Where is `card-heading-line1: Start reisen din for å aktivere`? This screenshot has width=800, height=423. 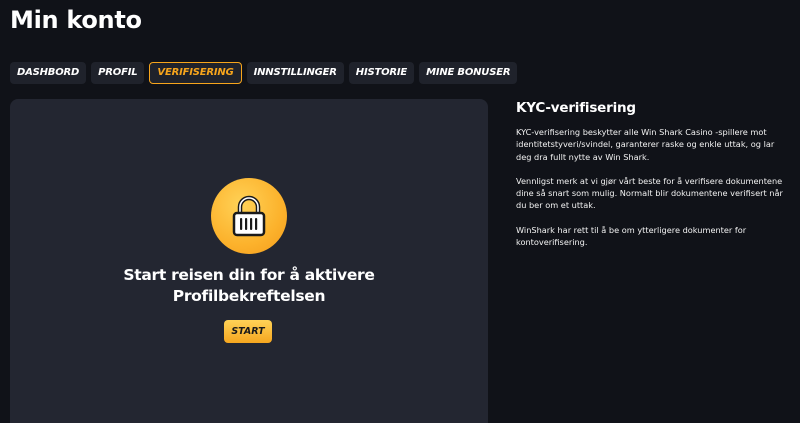 card-heading-line1: Start reisen din for å aktivere is located at coordinates (249, 275).